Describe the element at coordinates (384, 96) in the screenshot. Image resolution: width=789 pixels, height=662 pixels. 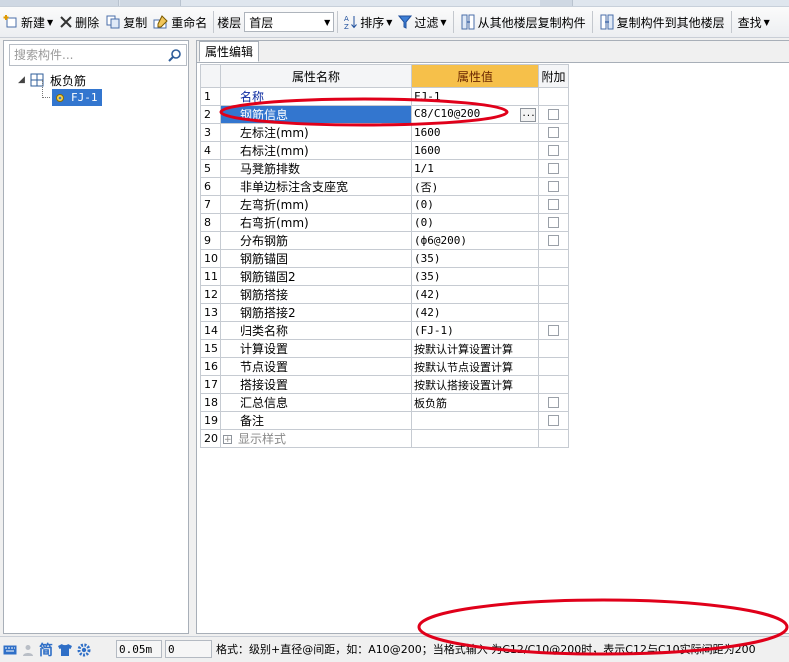
I see `property-row: 1 名称 FJ-1` at that location.